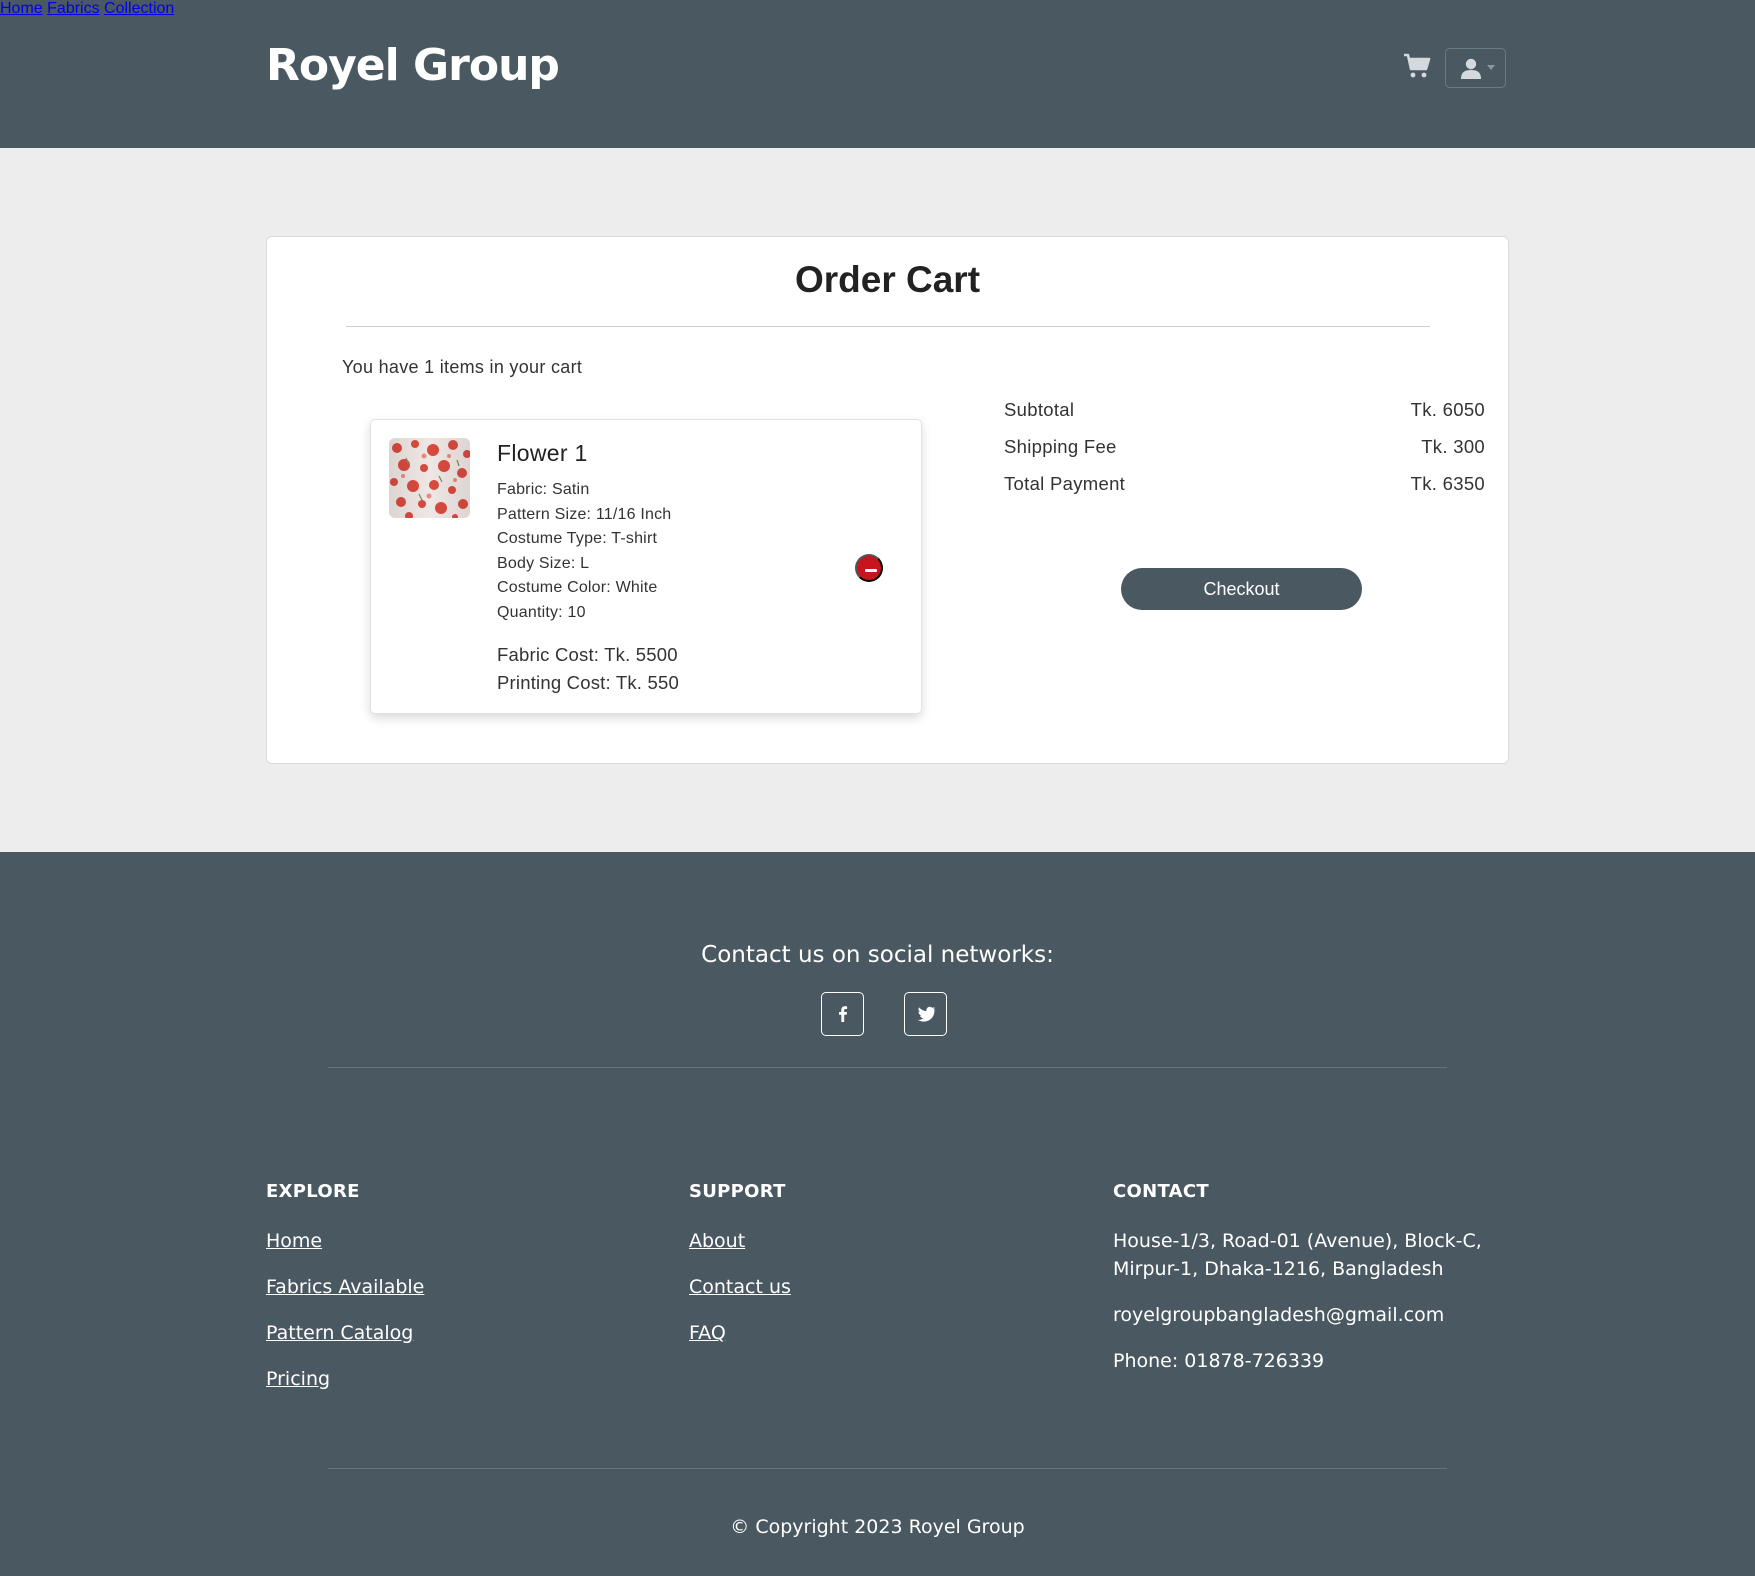  I want to click on copyright: © Copyright 2023 Royel Group, so click(877, 1527).